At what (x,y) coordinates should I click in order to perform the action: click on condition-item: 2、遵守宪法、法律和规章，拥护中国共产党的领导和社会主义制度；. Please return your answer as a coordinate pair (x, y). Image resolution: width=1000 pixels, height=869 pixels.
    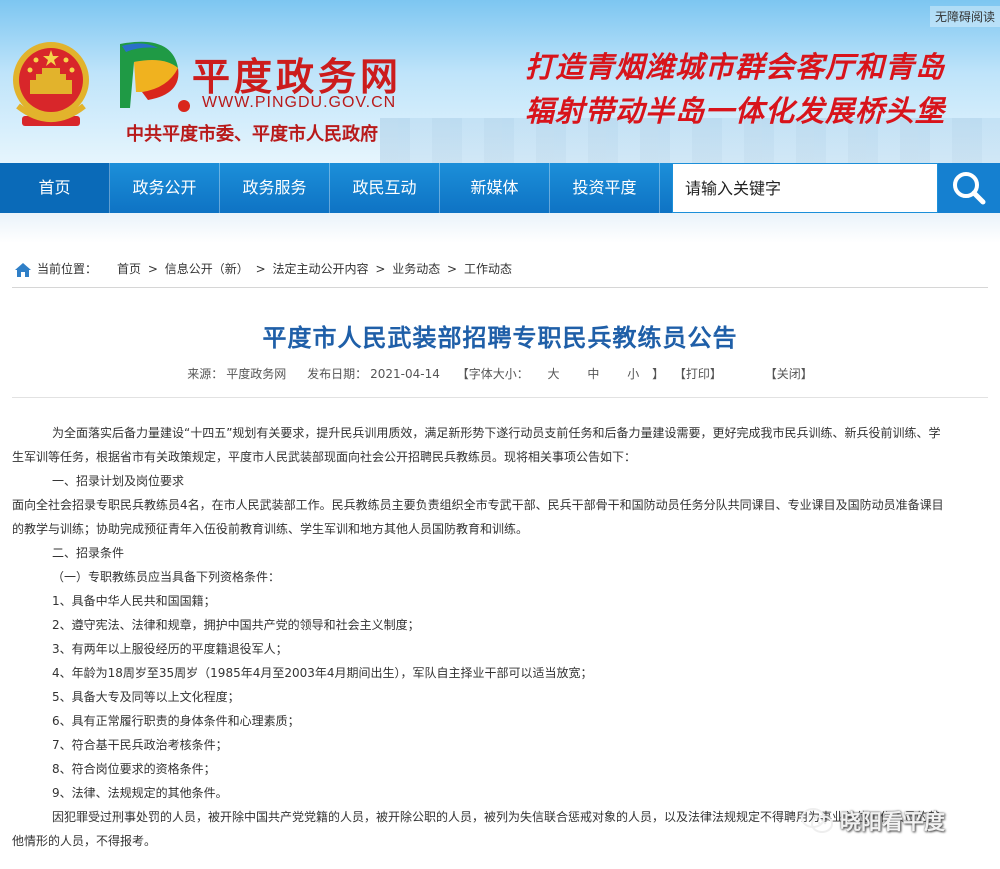
    Looking at the image, I should click on (236, 625).